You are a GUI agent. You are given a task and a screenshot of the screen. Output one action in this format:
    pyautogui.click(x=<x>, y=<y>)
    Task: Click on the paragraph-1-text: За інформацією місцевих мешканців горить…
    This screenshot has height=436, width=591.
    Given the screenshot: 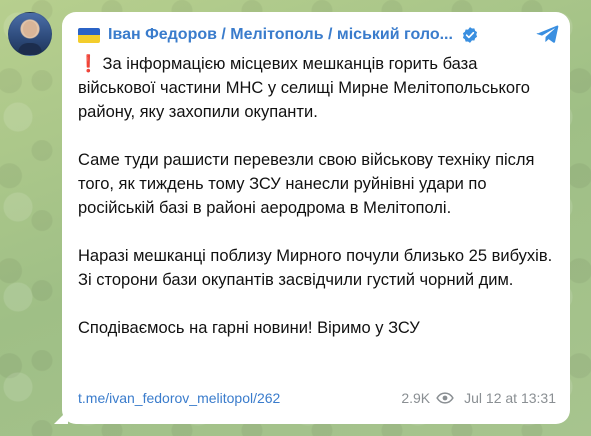 What is the action you would take?
    pyautogui.click(x=304, y=88)
    